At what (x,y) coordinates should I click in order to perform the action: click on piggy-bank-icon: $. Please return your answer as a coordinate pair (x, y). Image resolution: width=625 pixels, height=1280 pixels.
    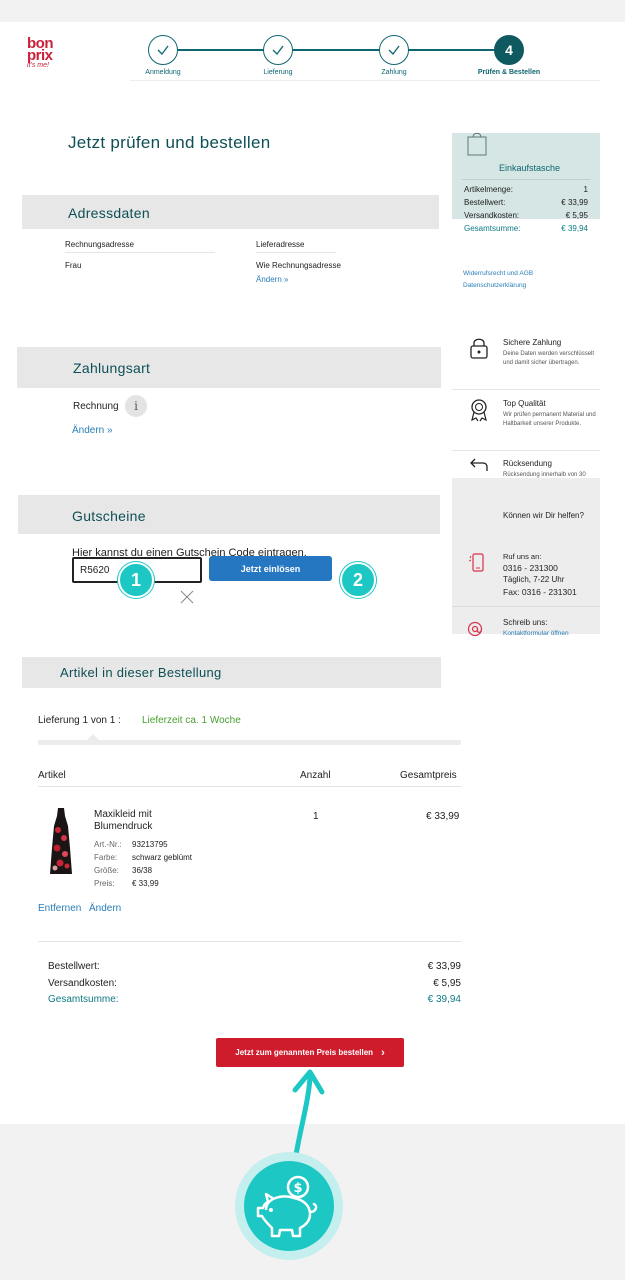
    Looking at the image, I should click on (287, 1206).